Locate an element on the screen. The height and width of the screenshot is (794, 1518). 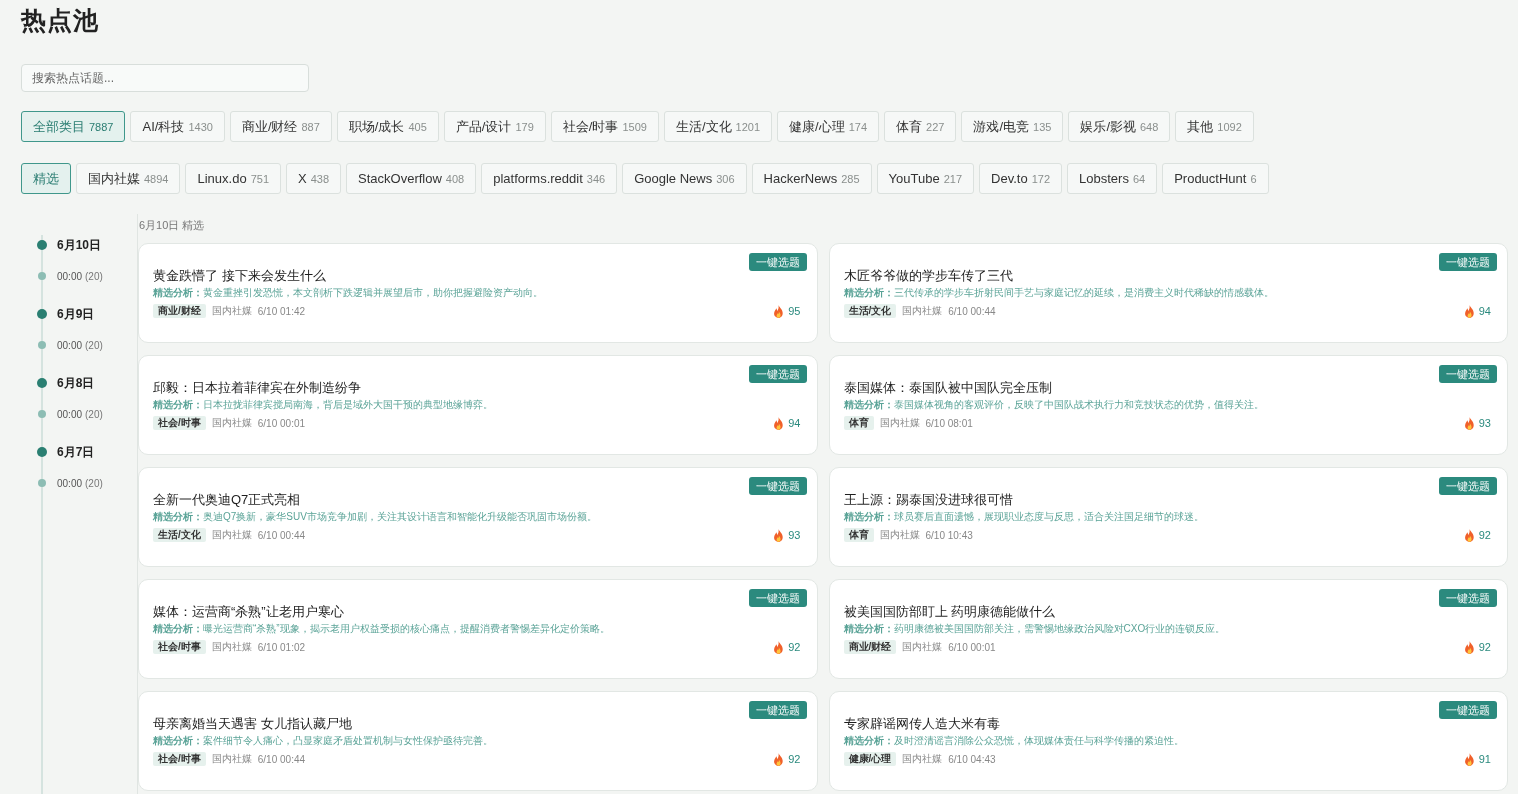
topic-title: 媒体：运营商“杀熟”让老用户寒心 is located at coordinates (248, 612).